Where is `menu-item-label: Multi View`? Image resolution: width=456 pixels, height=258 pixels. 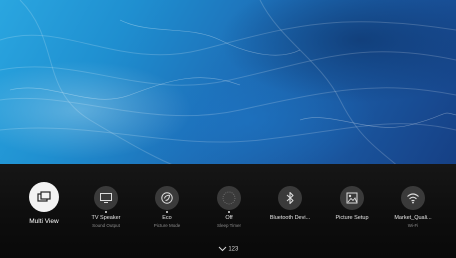 menu-item-label: Multi View is located at coordinates (44, 221).